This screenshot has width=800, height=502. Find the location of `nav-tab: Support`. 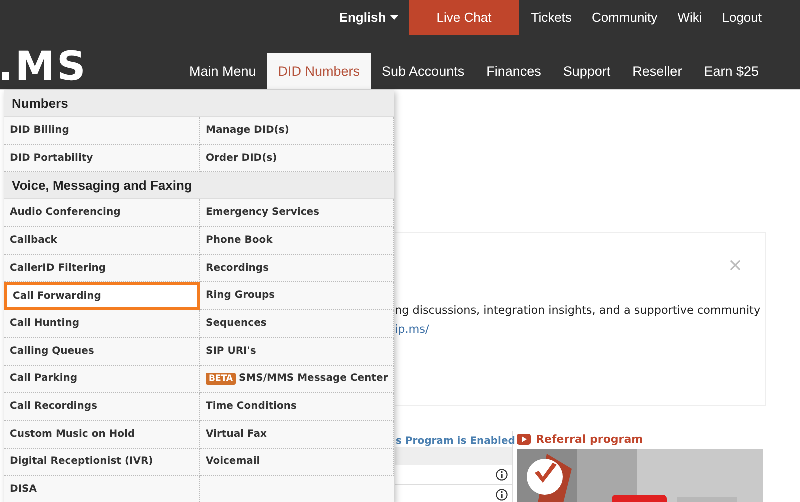

nav-tab: Support is located at coordinates (587, 71).